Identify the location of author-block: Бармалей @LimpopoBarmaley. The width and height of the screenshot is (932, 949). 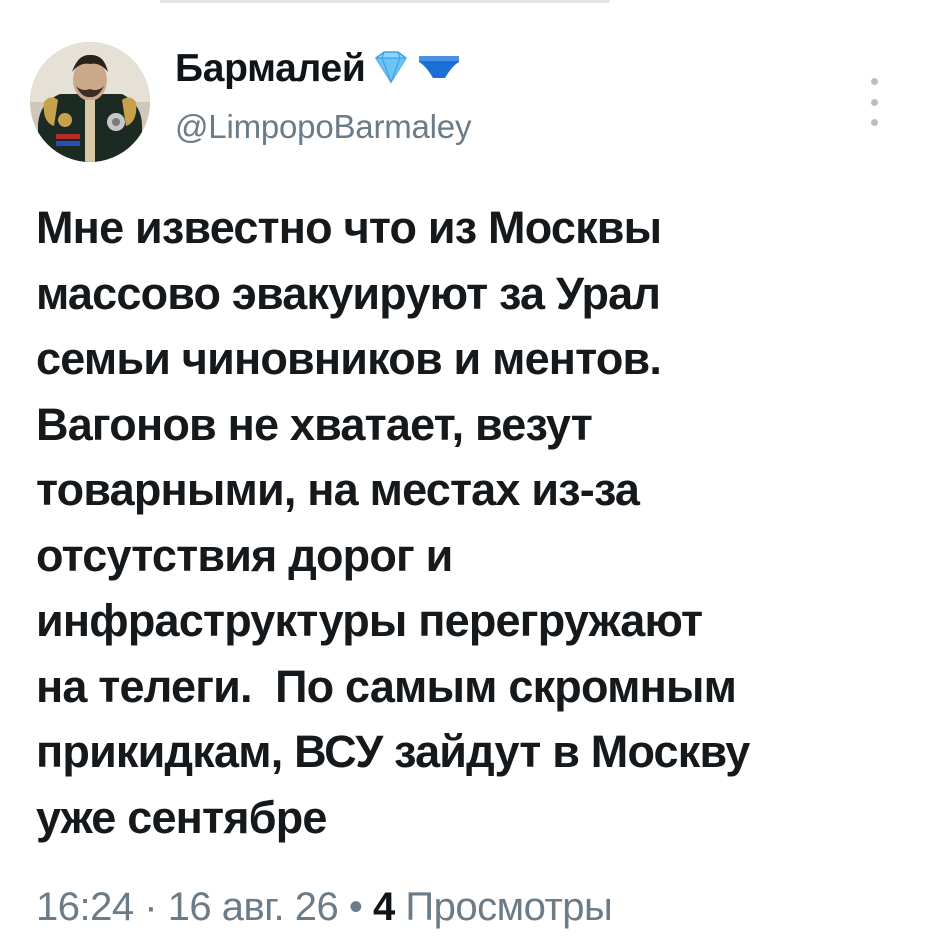
(323, 95).